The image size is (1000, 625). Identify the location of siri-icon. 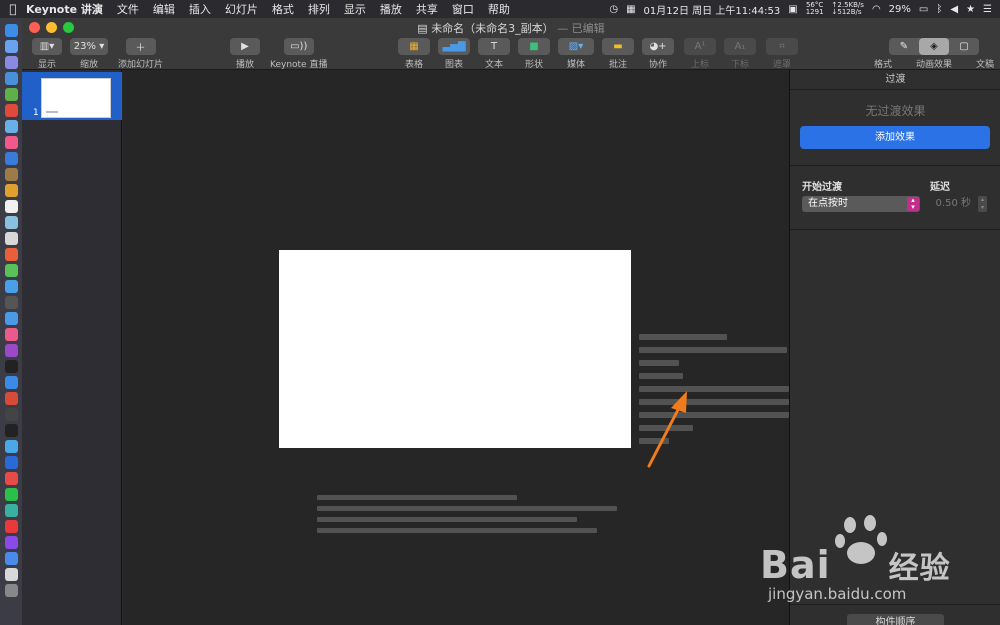
(11, 46).